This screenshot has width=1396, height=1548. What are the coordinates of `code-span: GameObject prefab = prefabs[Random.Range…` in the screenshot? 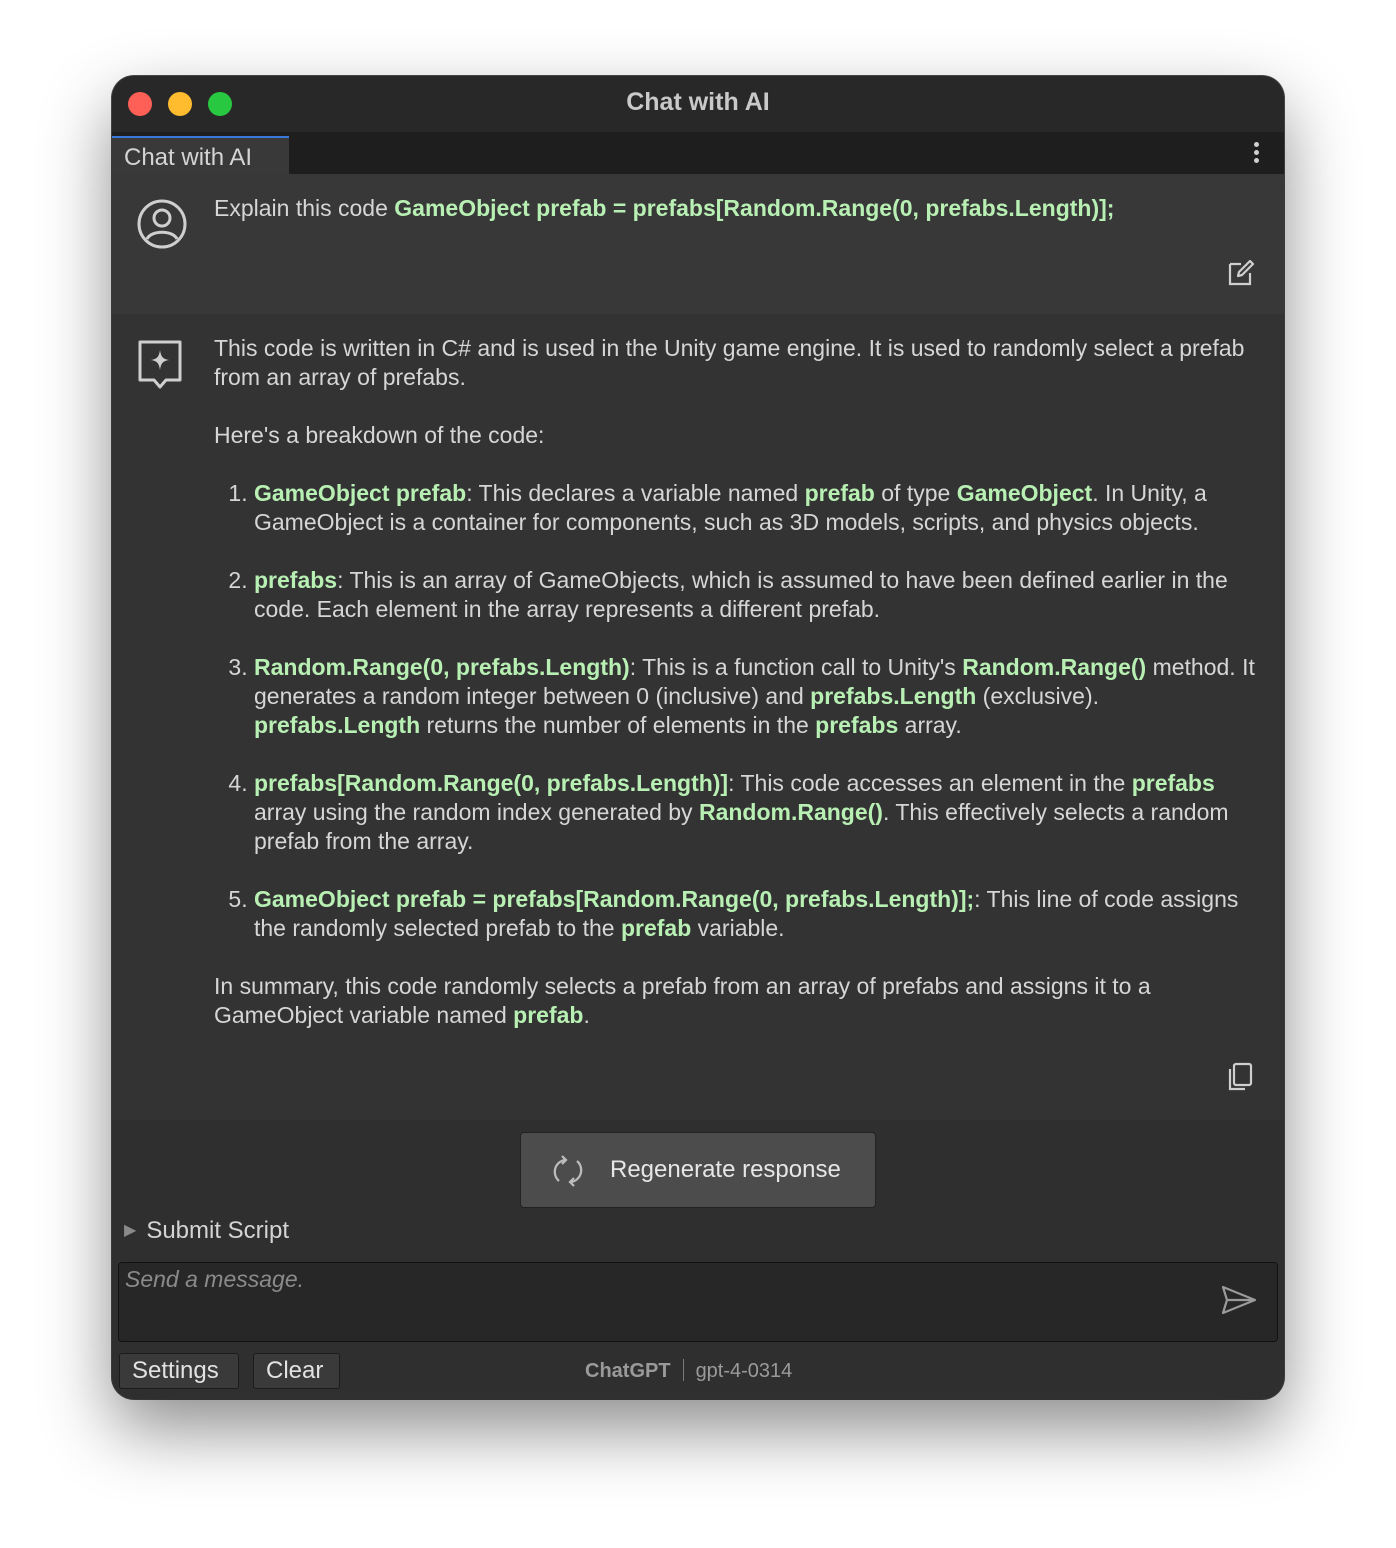 It's located at (614, 899).